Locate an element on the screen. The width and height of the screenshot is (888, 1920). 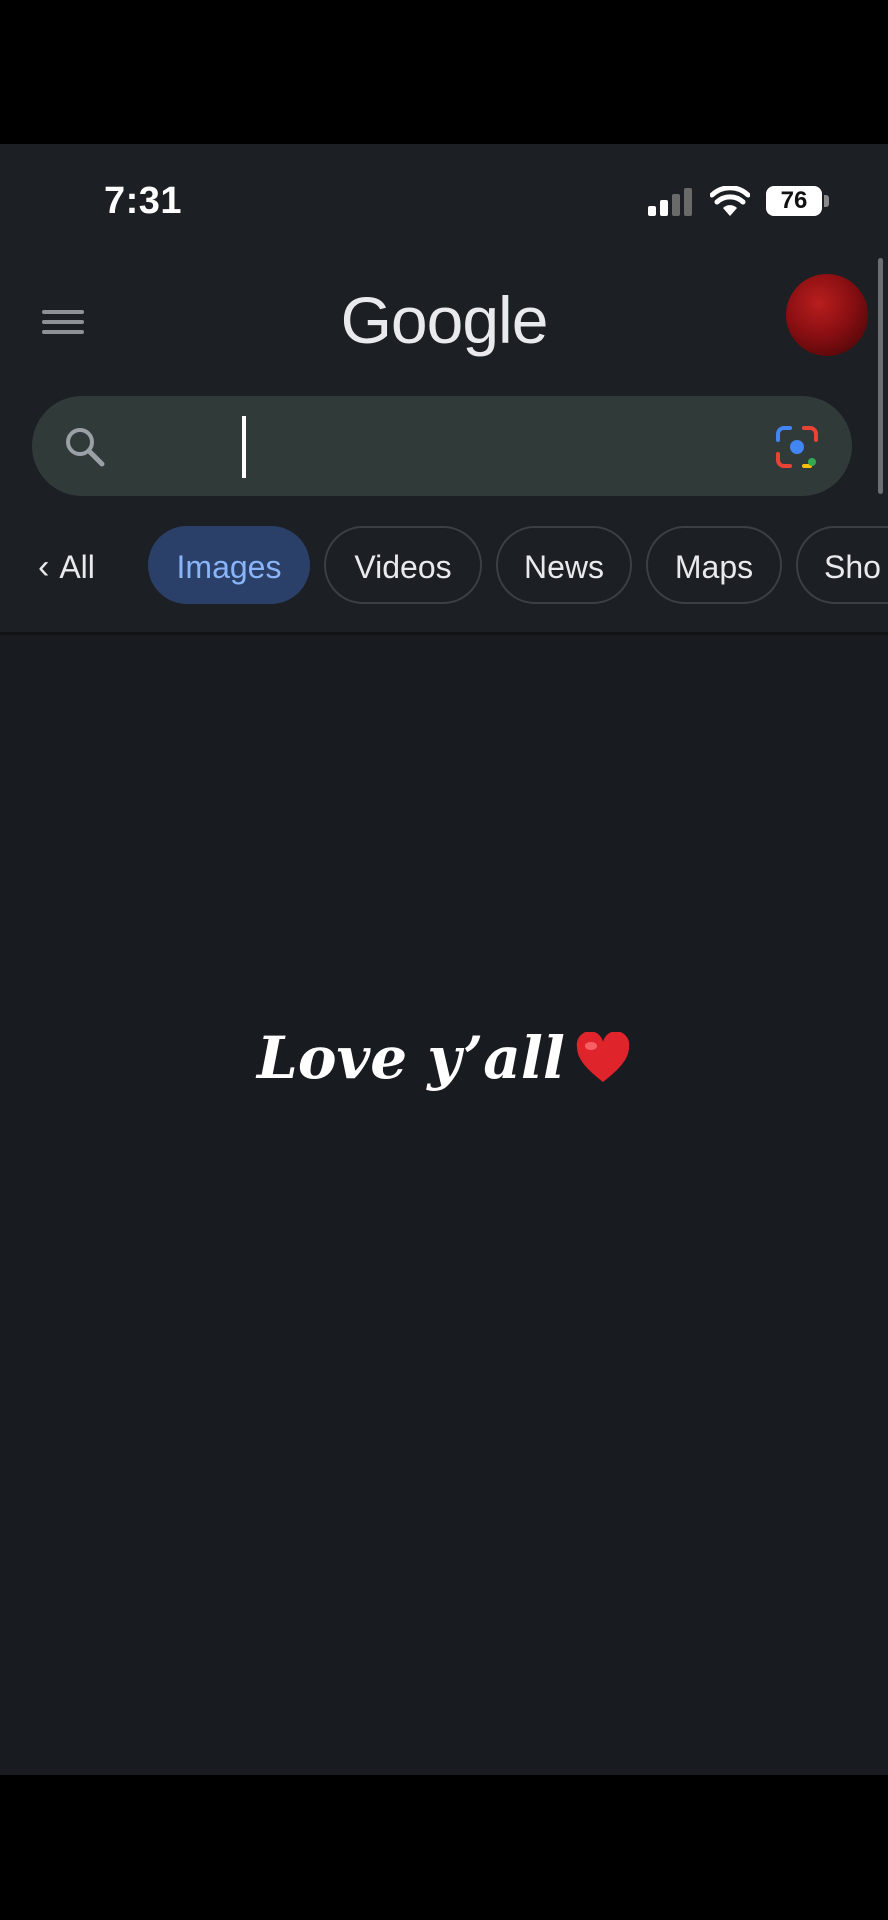
caption-text: Love y’all is located at coordinates (411, 1058).